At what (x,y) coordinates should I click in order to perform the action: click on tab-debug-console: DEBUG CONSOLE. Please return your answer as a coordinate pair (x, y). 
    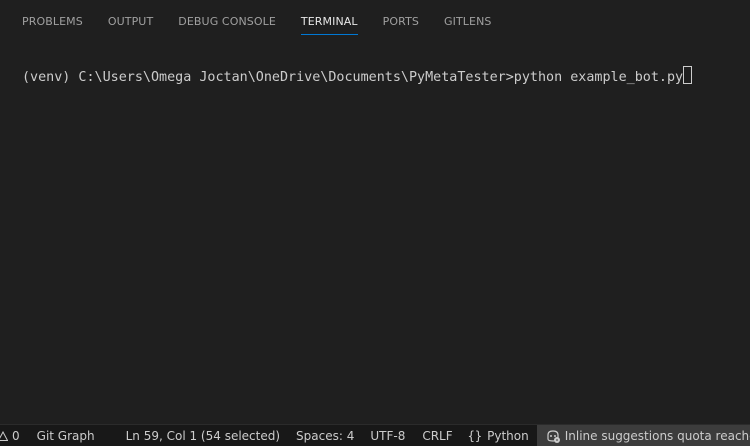
    Looking at the image, I should click on (227, 20).